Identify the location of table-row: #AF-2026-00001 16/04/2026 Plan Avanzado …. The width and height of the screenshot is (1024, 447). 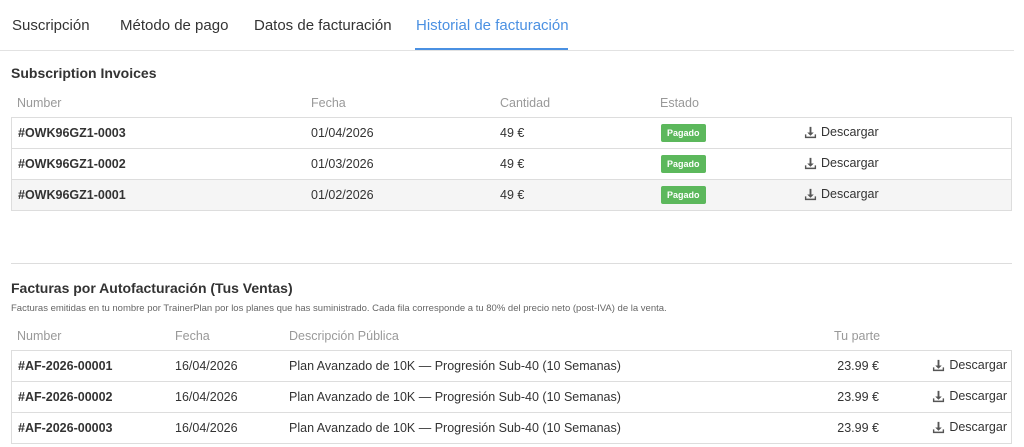
(511, 366).